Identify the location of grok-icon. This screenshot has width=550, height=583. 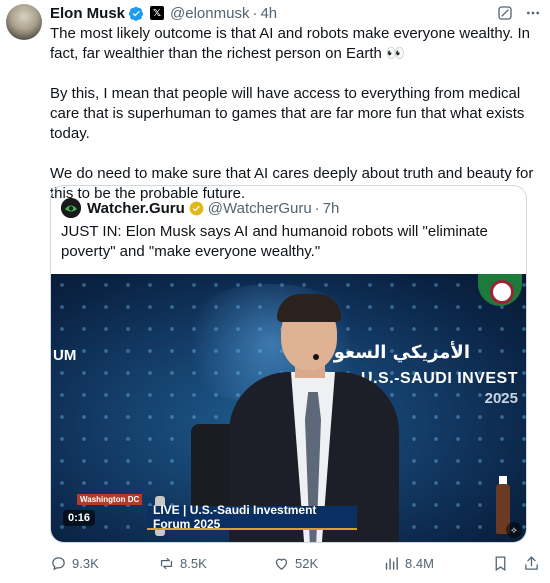
(505, 13).